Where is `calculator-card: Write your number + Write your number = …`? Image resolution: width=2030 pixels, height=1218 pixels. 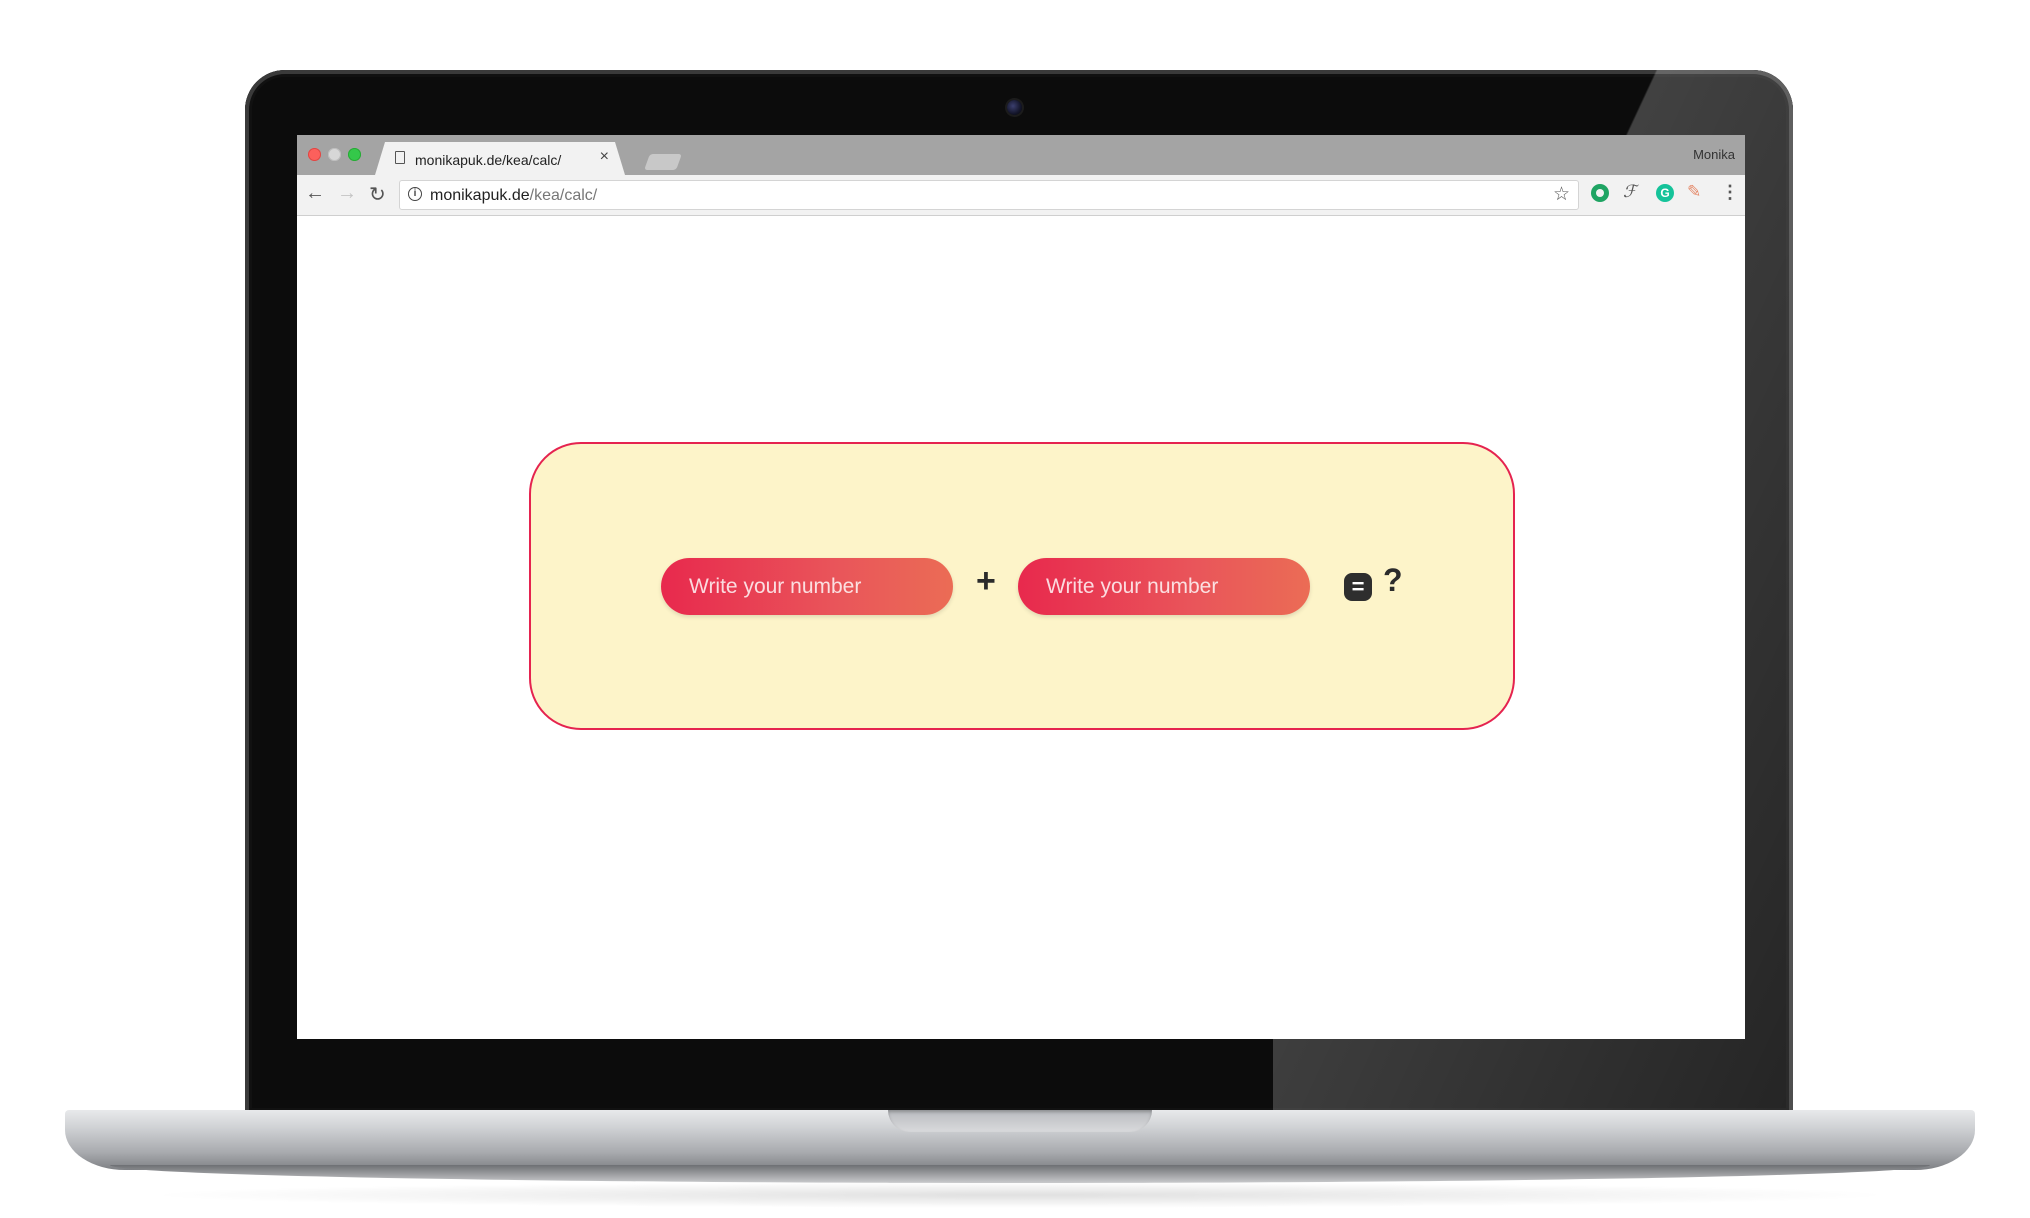
calculator-card: Write your number + Write your number = … is located at coordinates (1022, 586).